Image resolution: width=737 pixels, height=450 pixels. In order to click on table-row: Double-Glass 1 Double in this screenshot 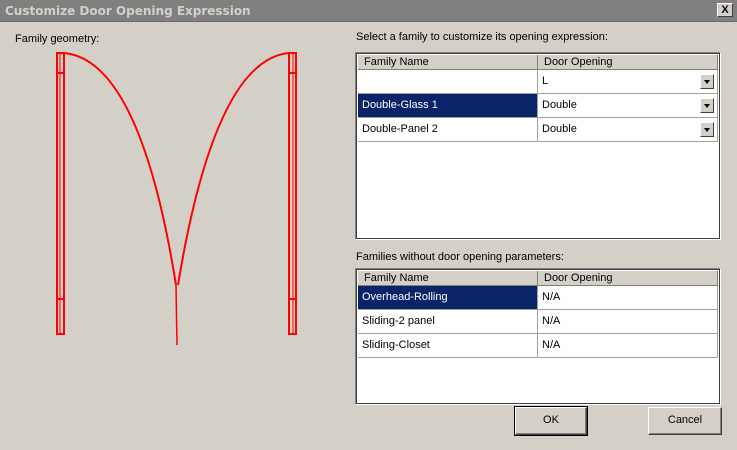, I will do `click(538, 106)`.